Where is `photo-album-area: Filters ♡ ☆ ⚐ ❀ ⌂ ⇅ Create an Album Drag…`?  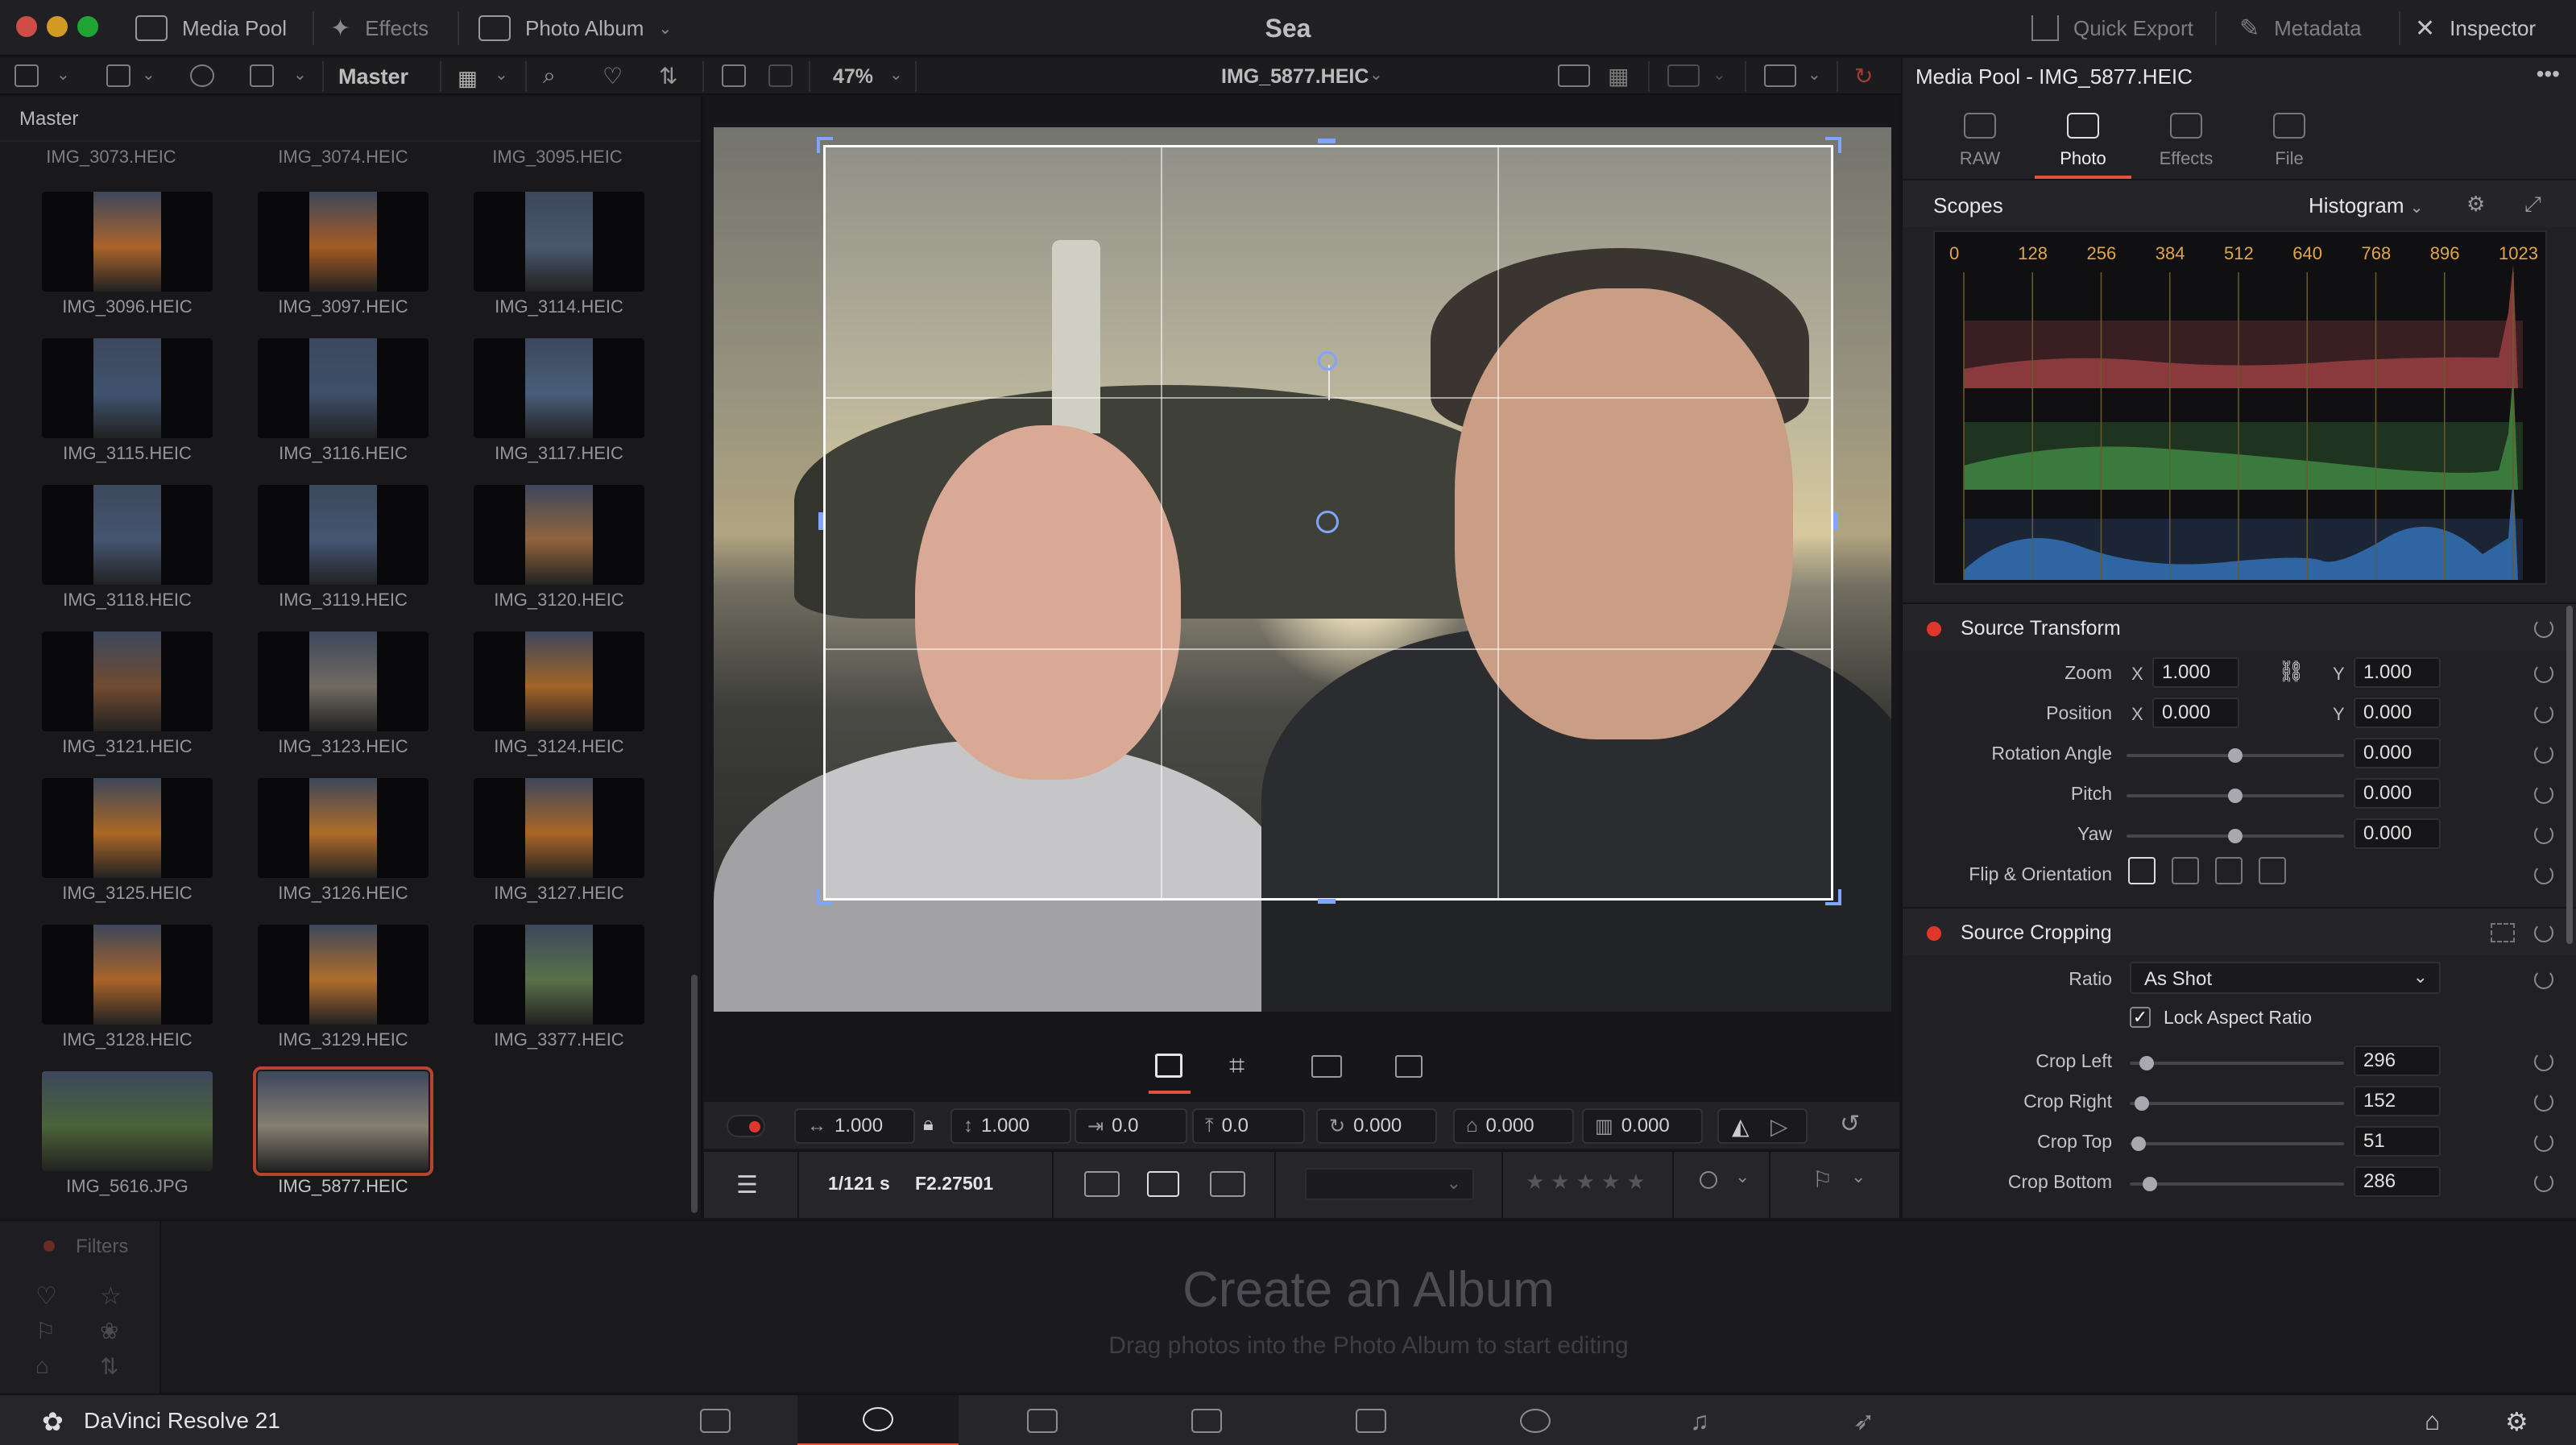 photo-album-area: Filters ♡ ☆ ⚐ ❀ ⌂ ⇅ Create an Album Drag… is located at coordinates (1288, 1306).